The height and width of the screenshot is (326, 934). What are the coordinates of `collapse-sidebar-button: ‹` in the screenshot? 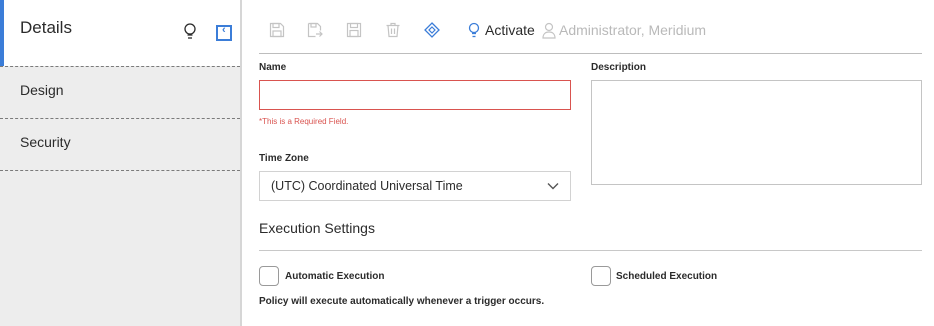 It's located at (224, 32).